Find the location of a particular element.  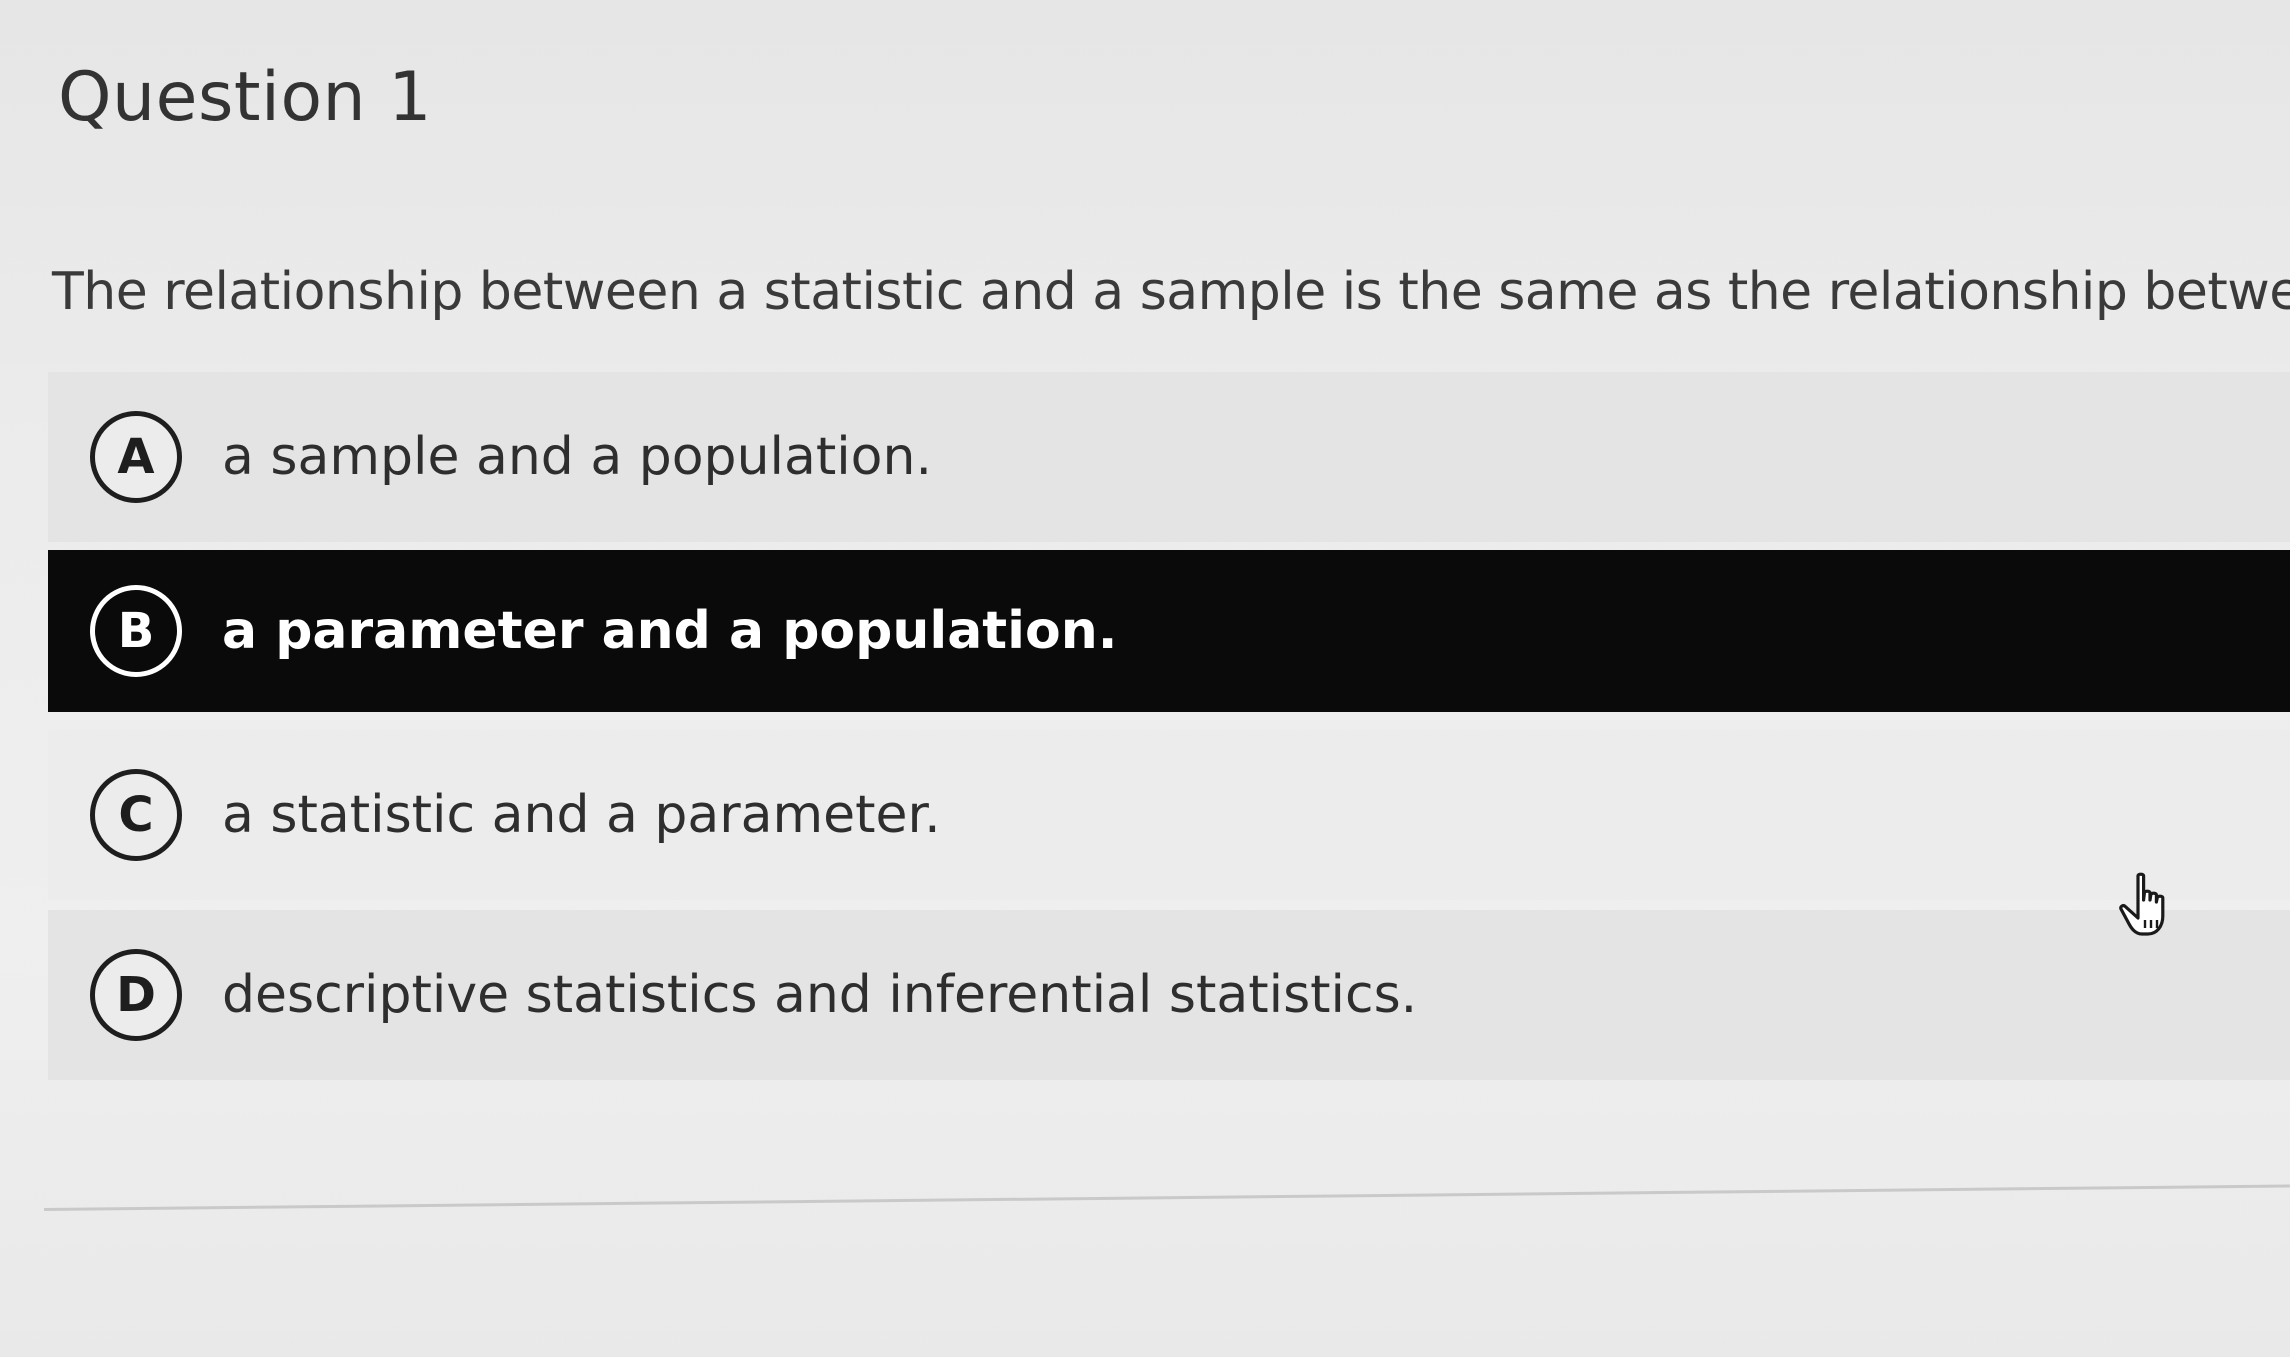

option-b: B a parameter and a population. is located at coordinates (1169, 631).